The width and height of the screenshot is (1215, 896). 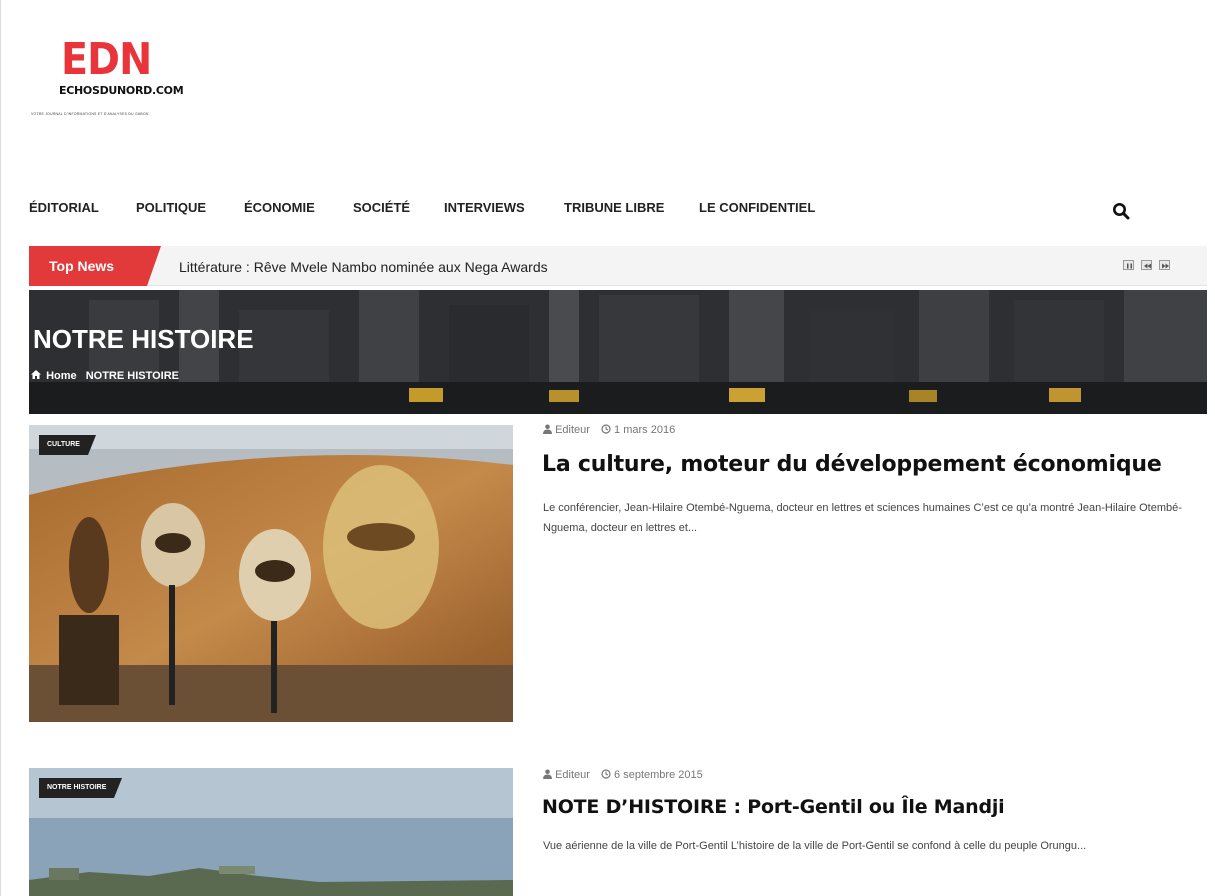 What do you see at coordinates (61, 376) in the screenshot?
I see `breadcrumb-home: Home` at bounding box center [61, 376].